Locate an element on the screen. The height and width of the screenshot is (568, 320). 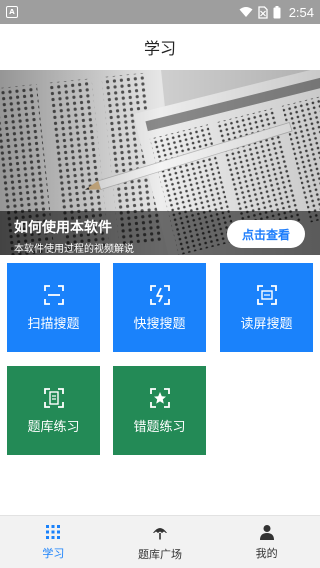
tile-label: 错题练习 is located at coordinates (159, 427).